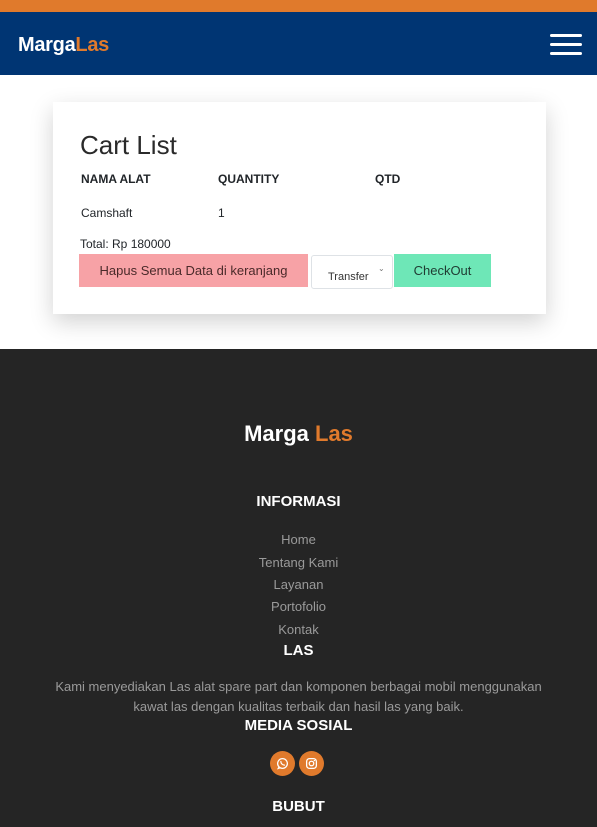 The width and height of the screenshot is (597, 827). What do you see at coordinates (193, 270) in the screenshot?
I see `clear-cart-button: Hapus Semua Data di keranjang` at bounding box center [193, 270].